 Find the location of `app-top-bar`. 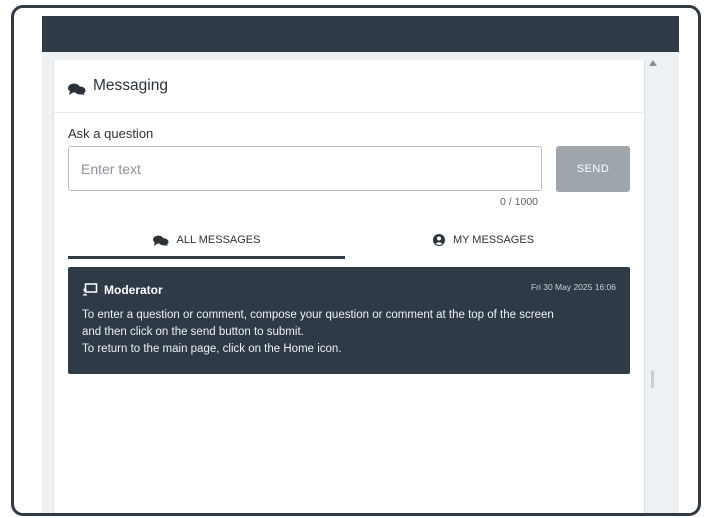

app-top-bar is located at coordinates (360, 34).